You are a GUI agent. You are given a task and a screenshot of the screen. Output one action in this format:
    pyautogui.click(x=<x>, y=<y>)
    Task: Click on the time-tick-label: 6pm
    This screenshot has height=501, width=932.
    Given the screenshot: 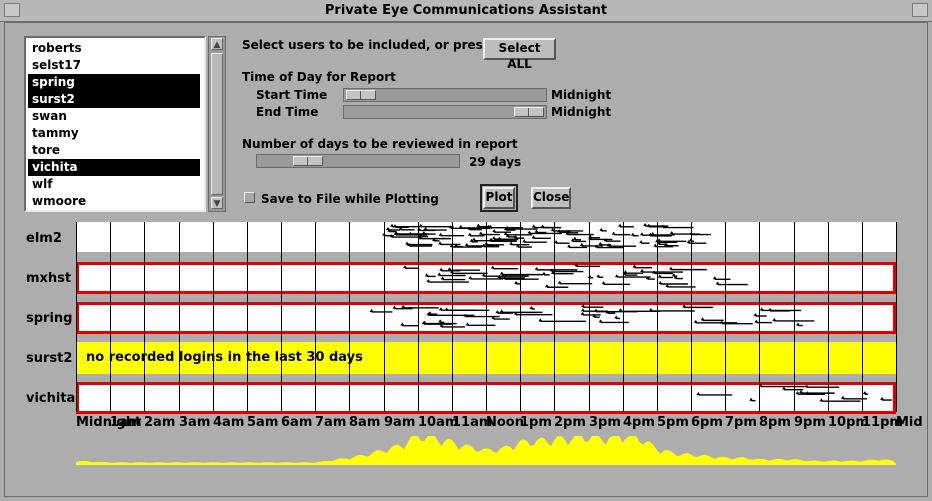 What is the action you would take?
    pyautogui.click(x=707, y=422)
    